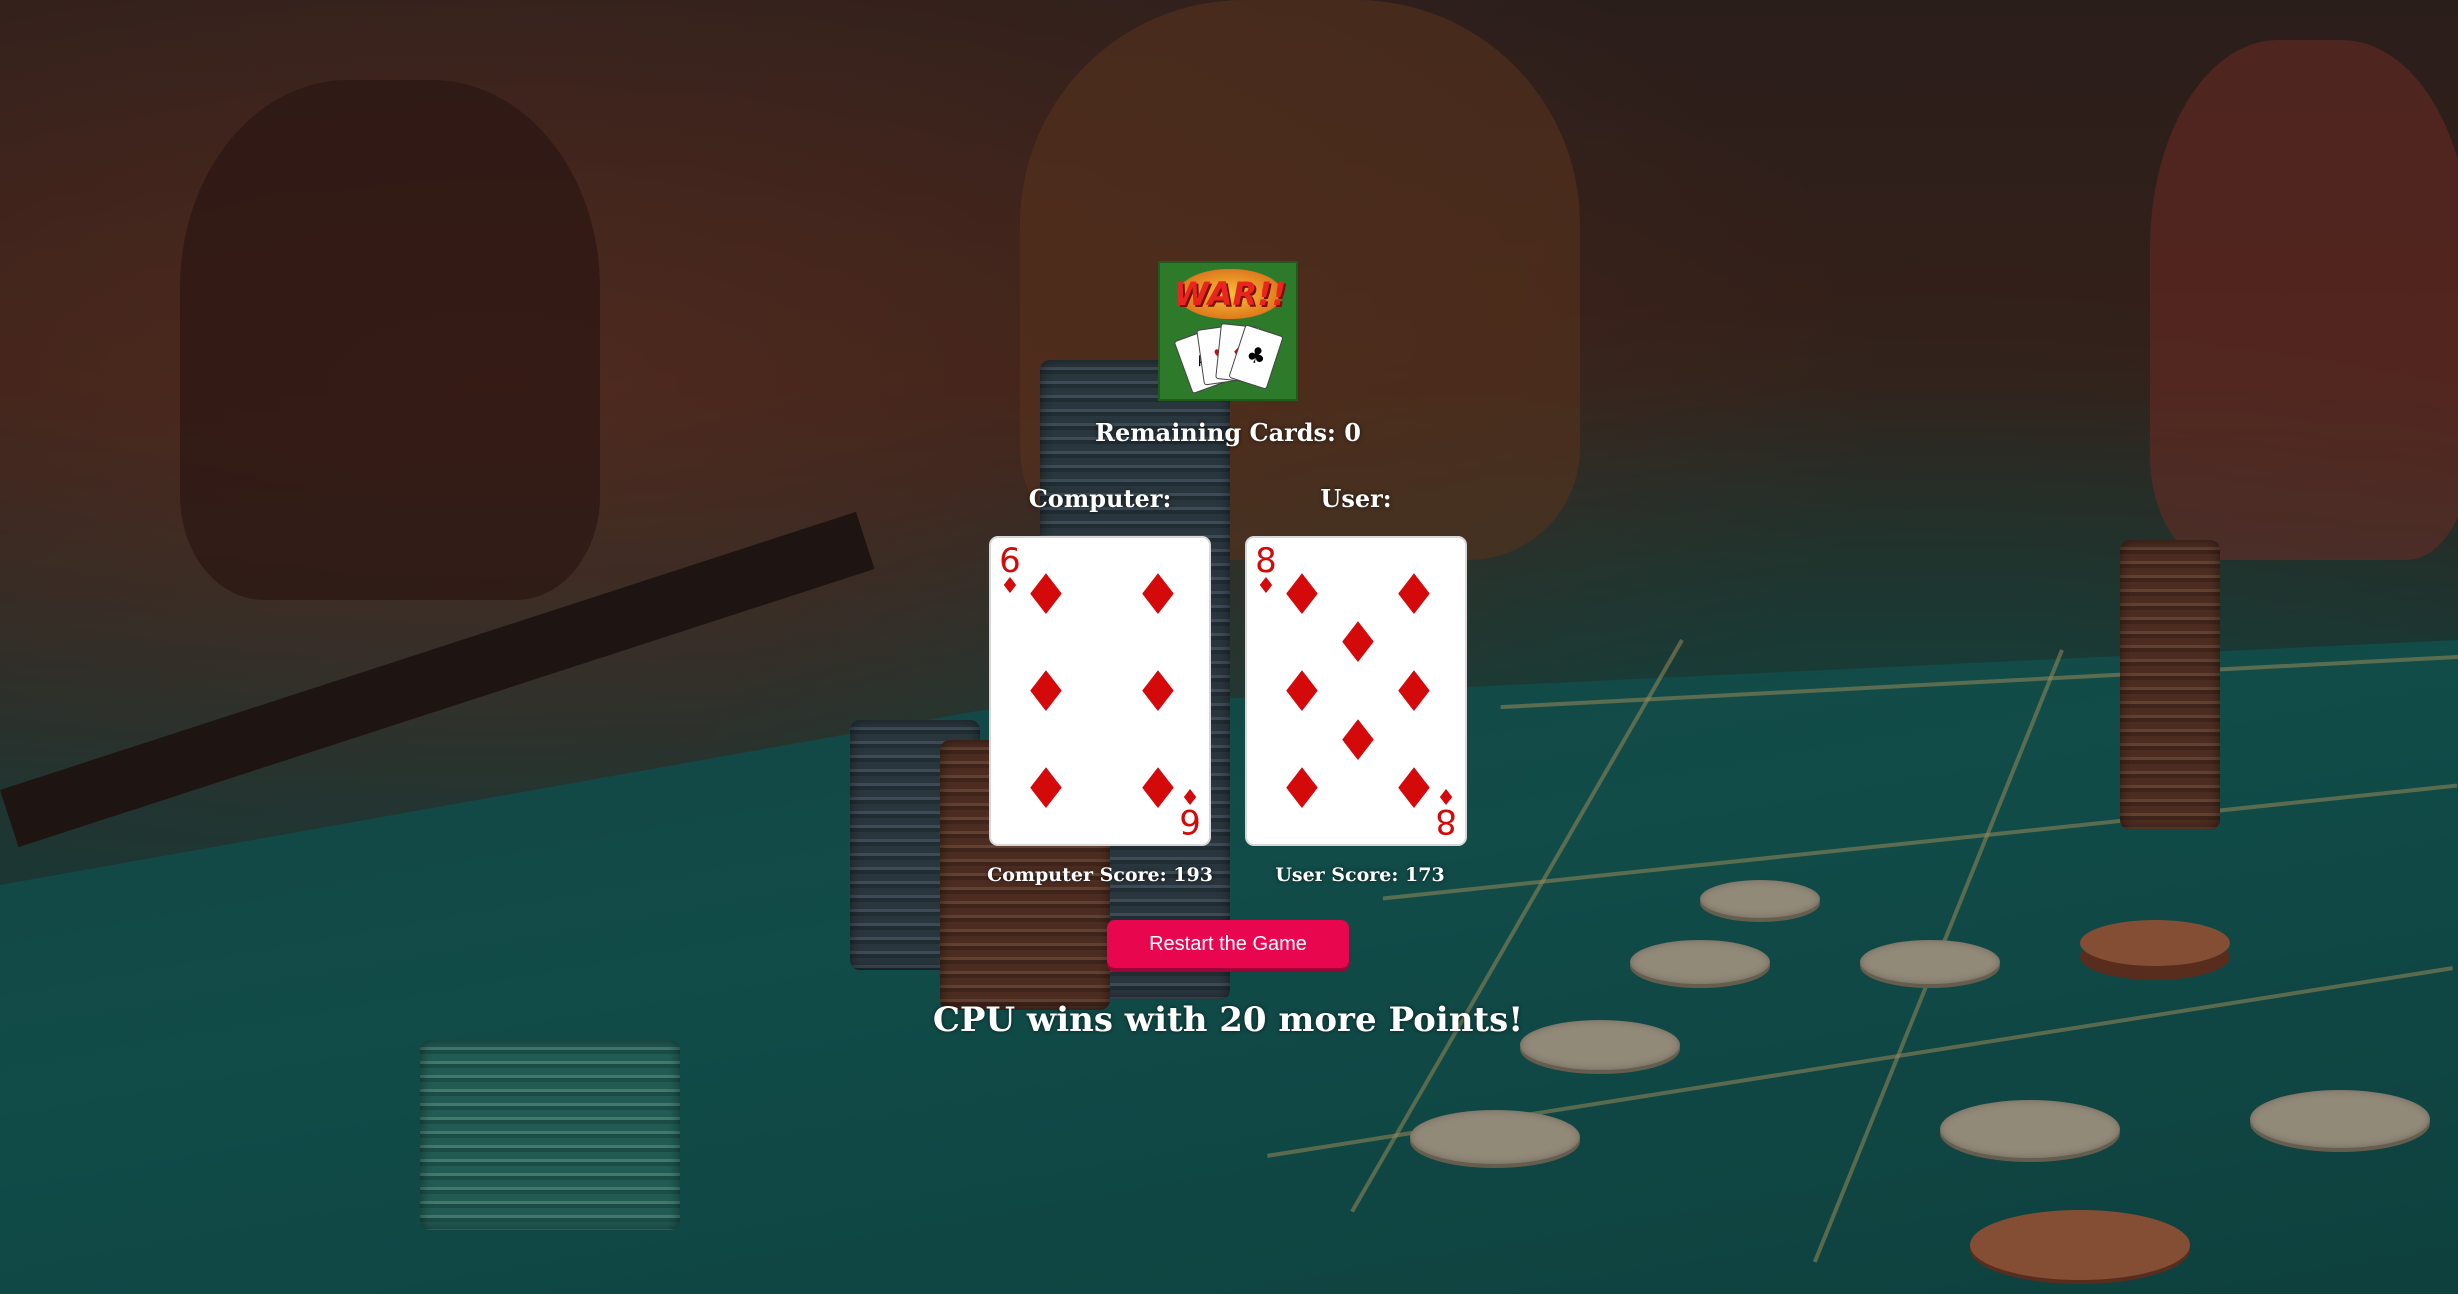 This screenshot has height=1294, width=2458. I want to click on user-card: 8 ♦ ♦ ♦ ♦ ♦ ♦ ♦ ♦ ♦ 8 ♦, so click(1356, 691).